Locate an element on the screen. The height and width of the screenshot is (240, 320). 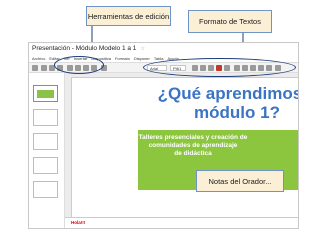
editing-tools-highlight is located at coordinates (79, 65).